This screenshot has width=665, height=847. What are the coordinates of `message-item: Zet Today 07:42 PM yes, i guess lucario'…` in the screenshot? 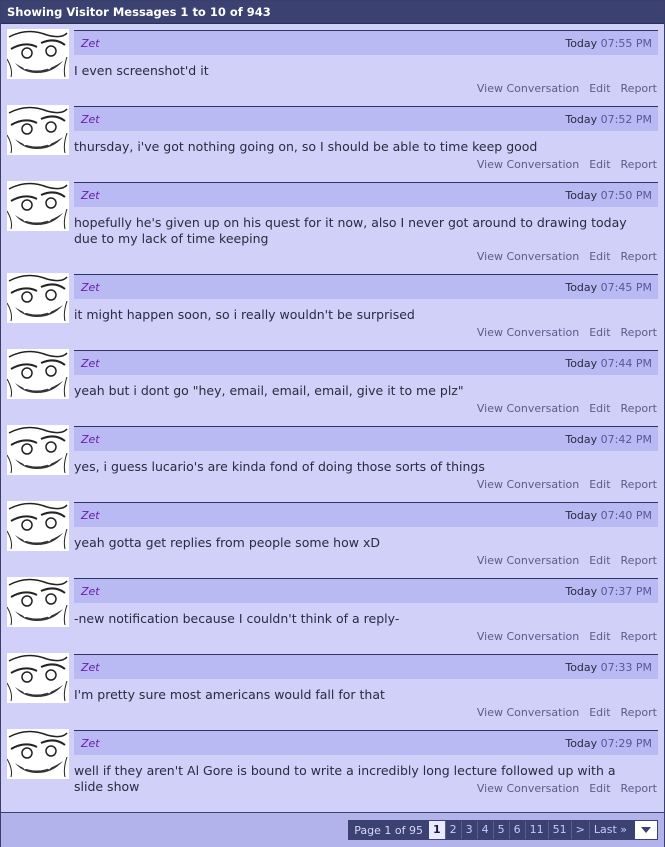 It's located at (332, 458).